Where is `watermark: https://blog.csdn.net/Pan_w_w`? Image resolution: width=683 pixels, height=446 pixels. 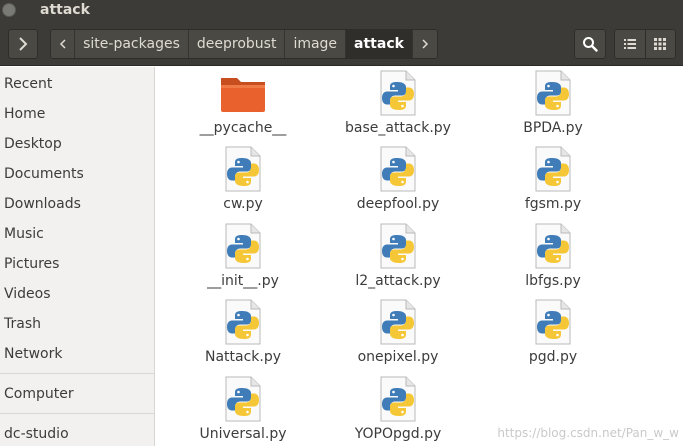
watermark: https://blog.csdn.net/Pan_w_w is located at coordinates (588, 433).